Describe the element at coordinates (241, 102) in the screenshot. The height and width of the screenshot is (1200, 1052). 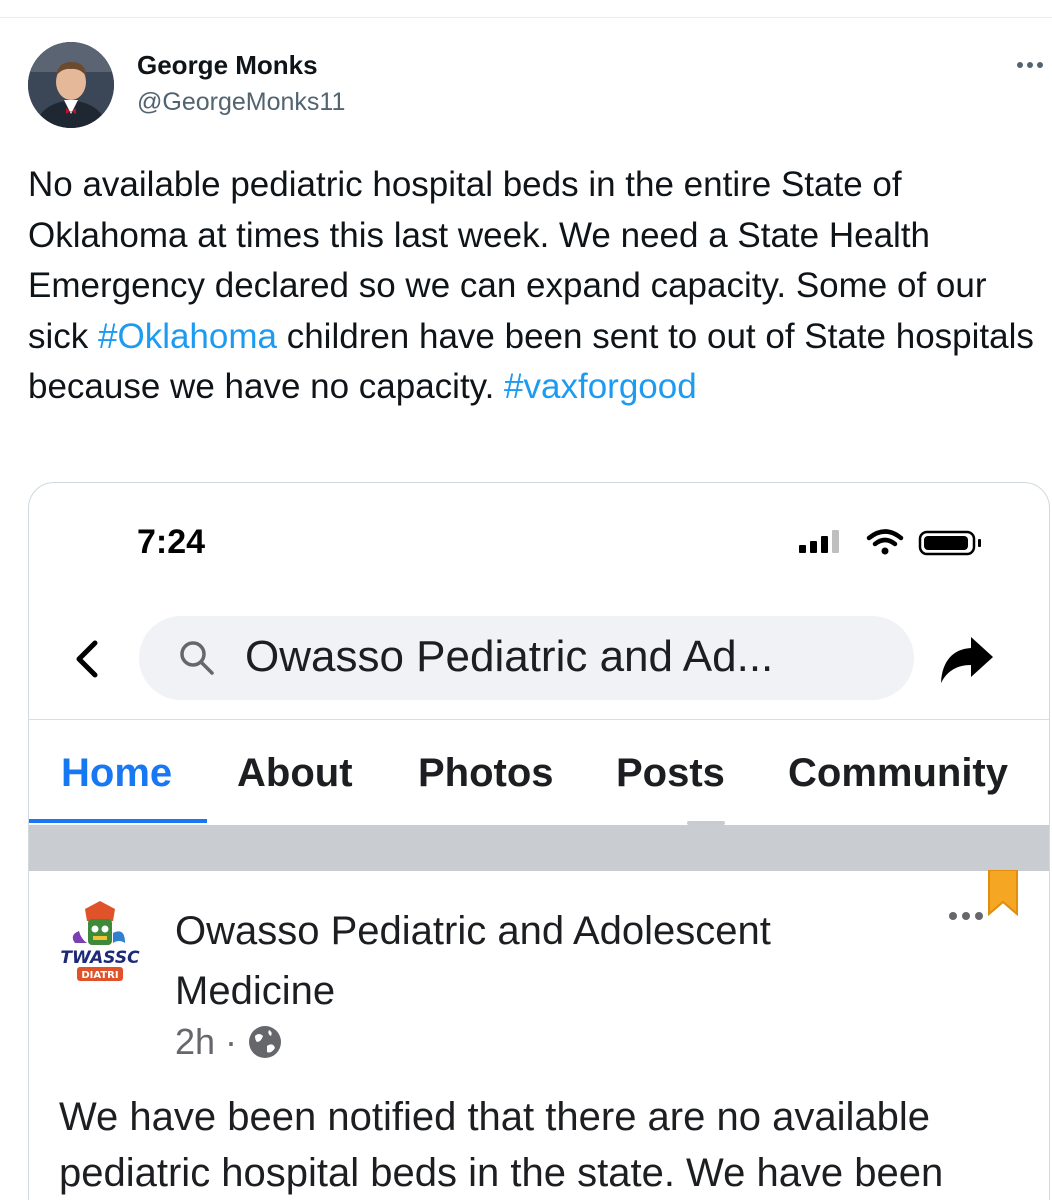
I see `author-handle: @GeorgeMonks11` at that location.